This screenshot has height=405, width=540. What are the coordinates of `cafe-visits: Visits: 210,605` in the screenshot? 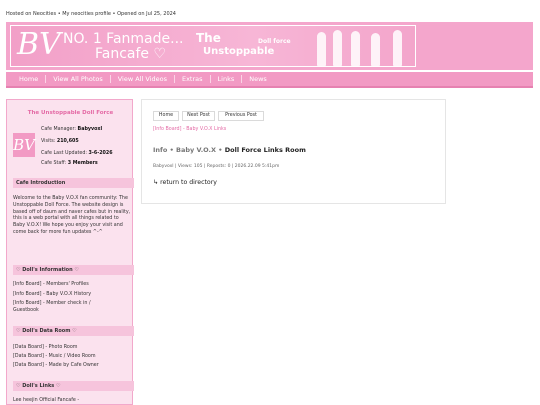 It's located at (60, 141).